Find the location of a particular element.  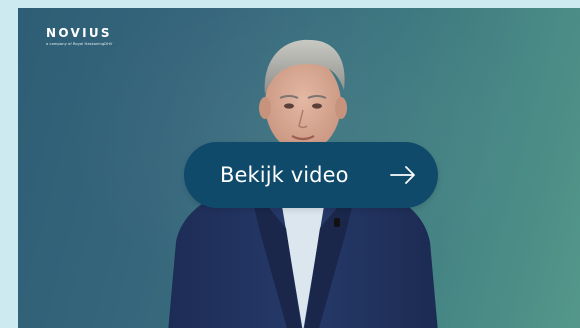

novius-logo: NOVIUS is located at coordinates (79, 33).